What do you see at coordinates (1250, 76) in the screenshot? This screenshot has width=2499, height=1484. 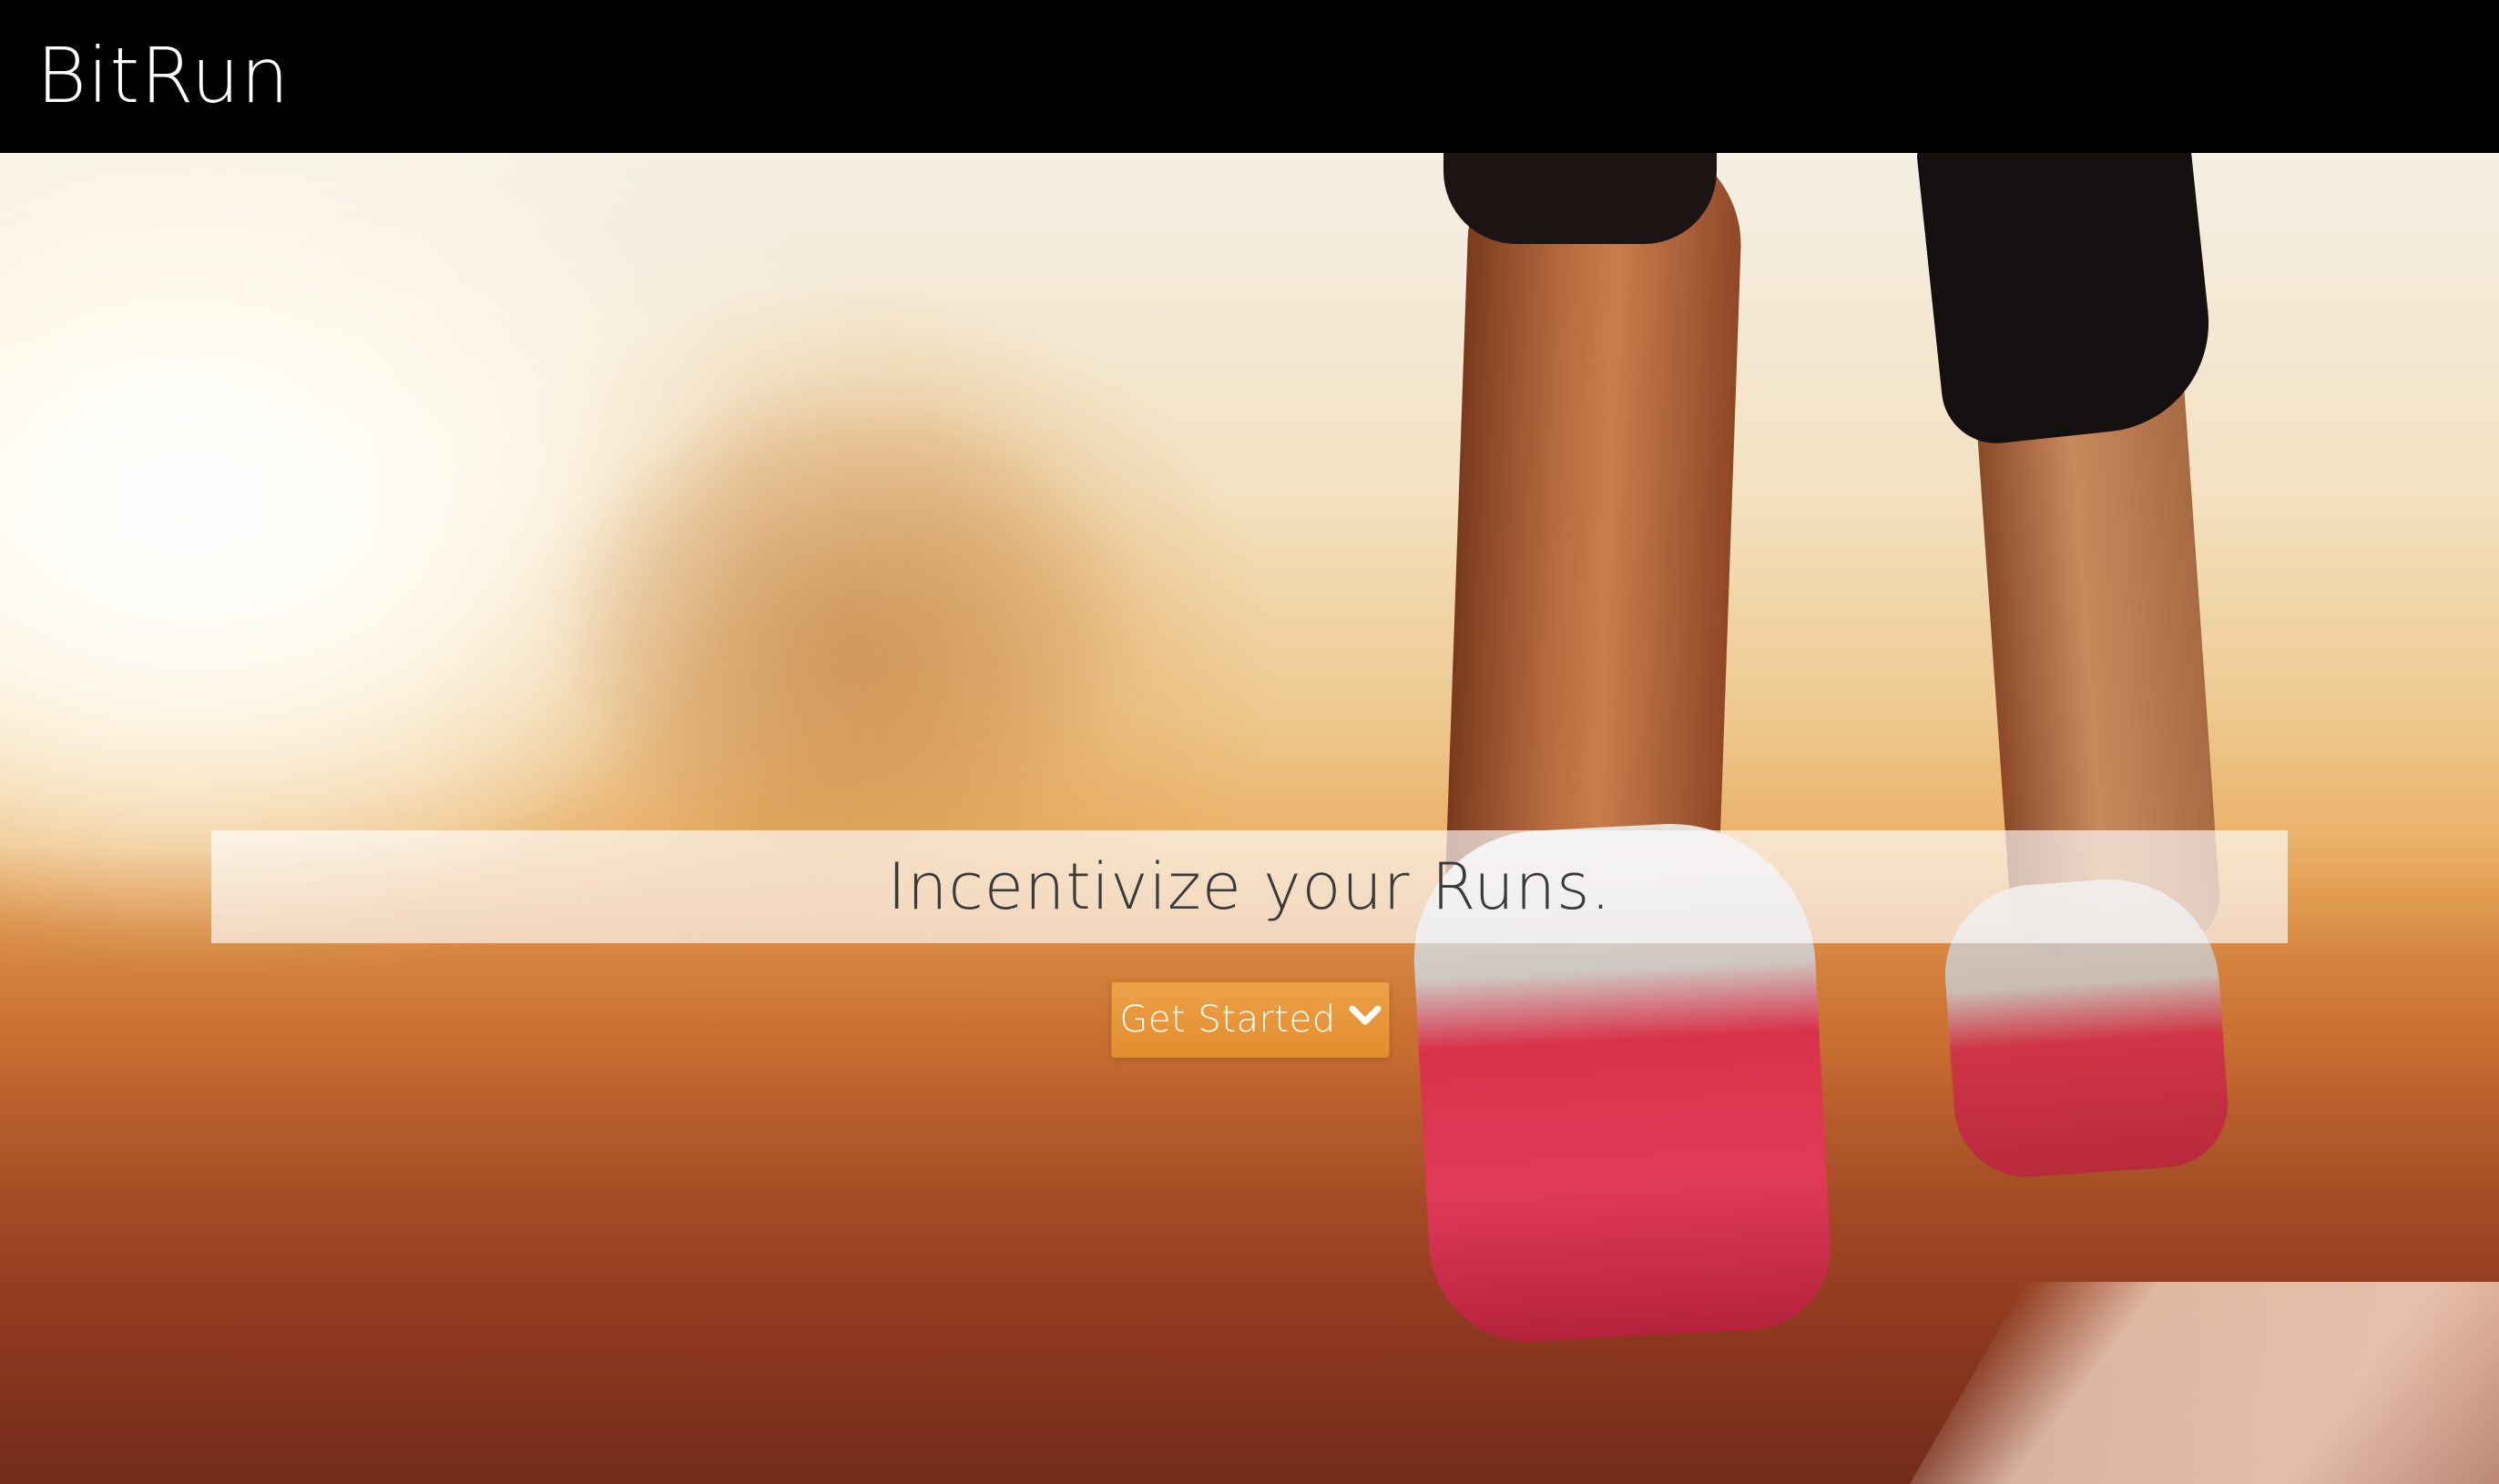 I see `navbar: BitRun` at bounding box center [1250, 76].